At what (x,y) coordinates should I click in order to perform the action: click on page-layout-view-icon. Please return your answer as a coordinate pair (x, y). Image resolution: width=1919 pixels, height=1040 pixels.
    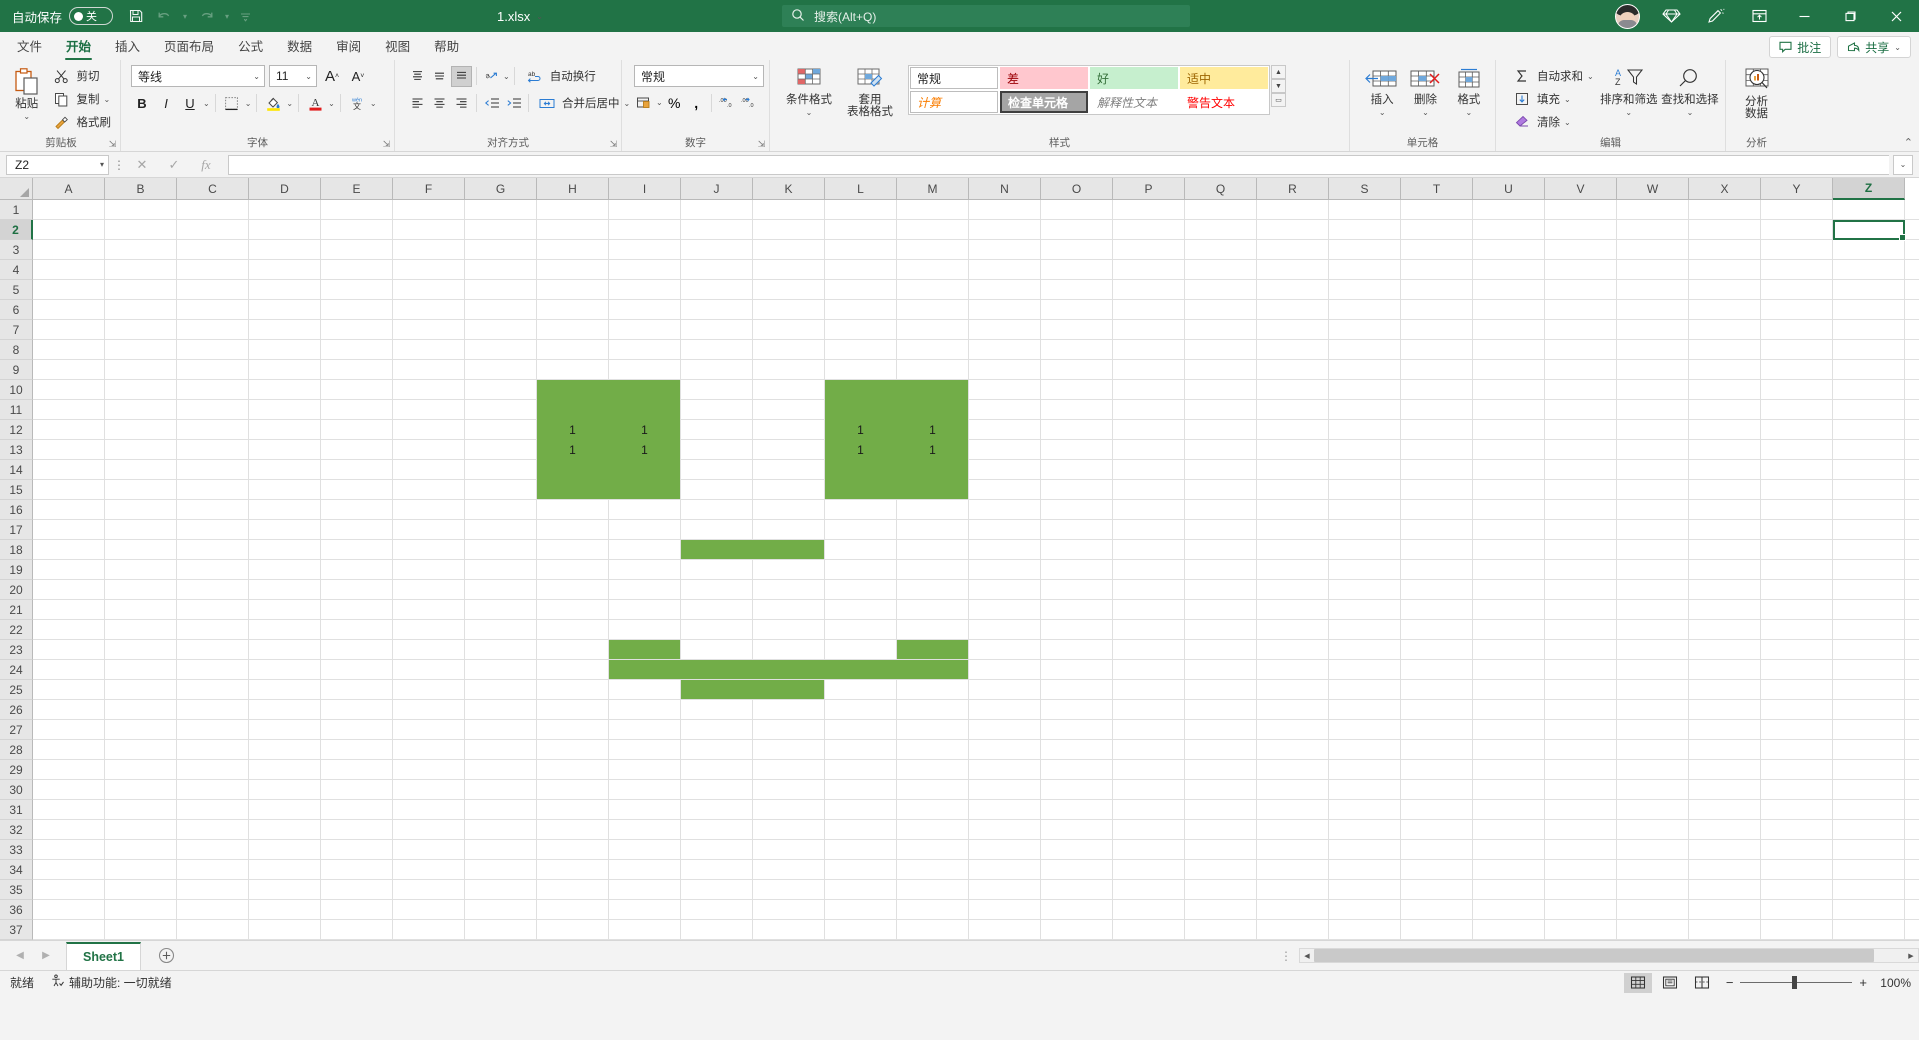
    Looking at the image, I should click on (1670, 983).